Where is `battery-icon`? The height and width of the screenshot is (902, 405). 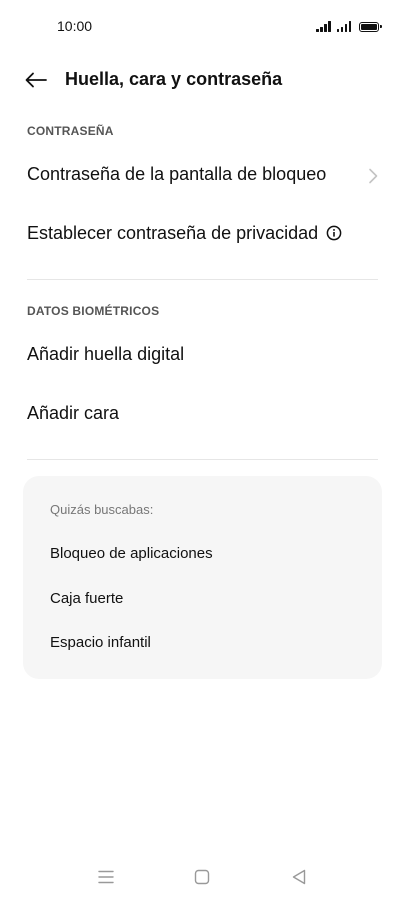
battery-icon is located at coordinates (370, 27).